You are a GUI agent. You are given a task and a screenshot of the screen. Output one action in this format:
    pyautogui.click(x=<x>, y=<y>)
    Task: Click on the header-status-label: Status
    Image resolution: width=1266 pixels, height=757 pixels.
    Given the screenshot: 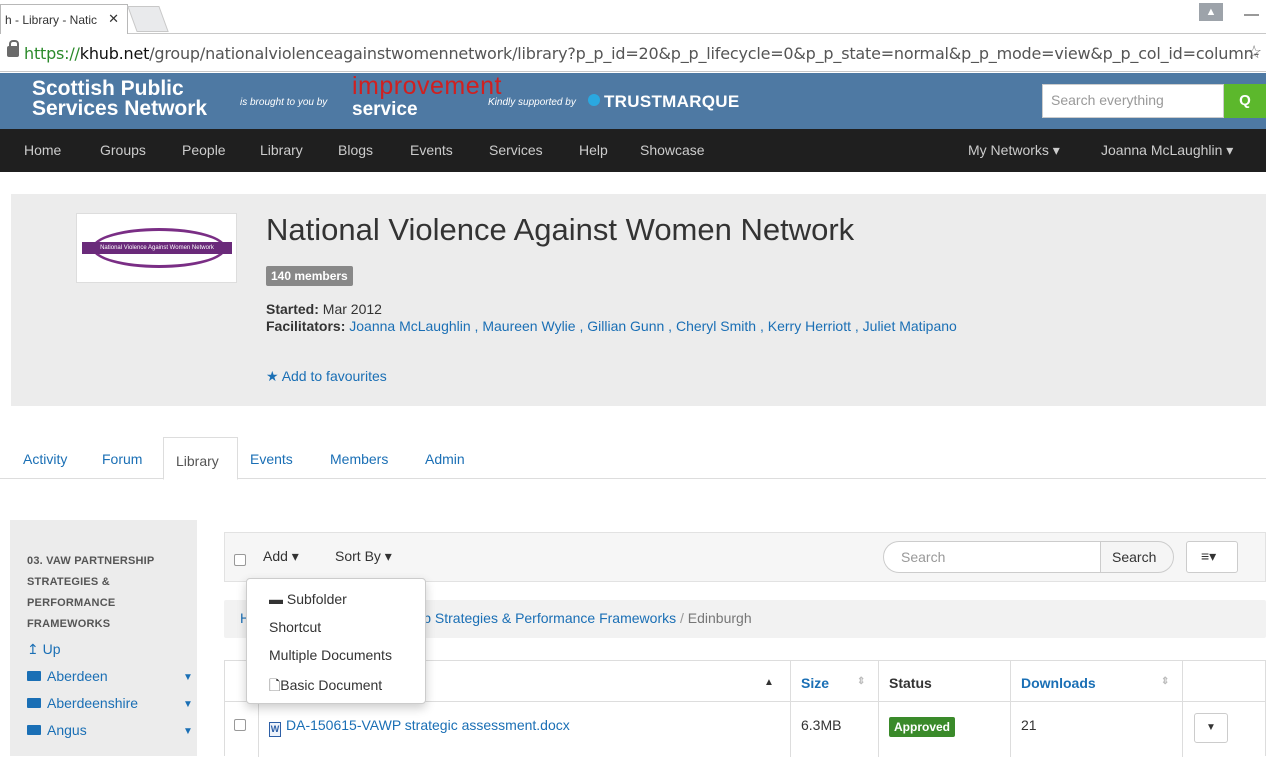 What is the action you would take?
    pyautogui.click(x=910, y=683)
    